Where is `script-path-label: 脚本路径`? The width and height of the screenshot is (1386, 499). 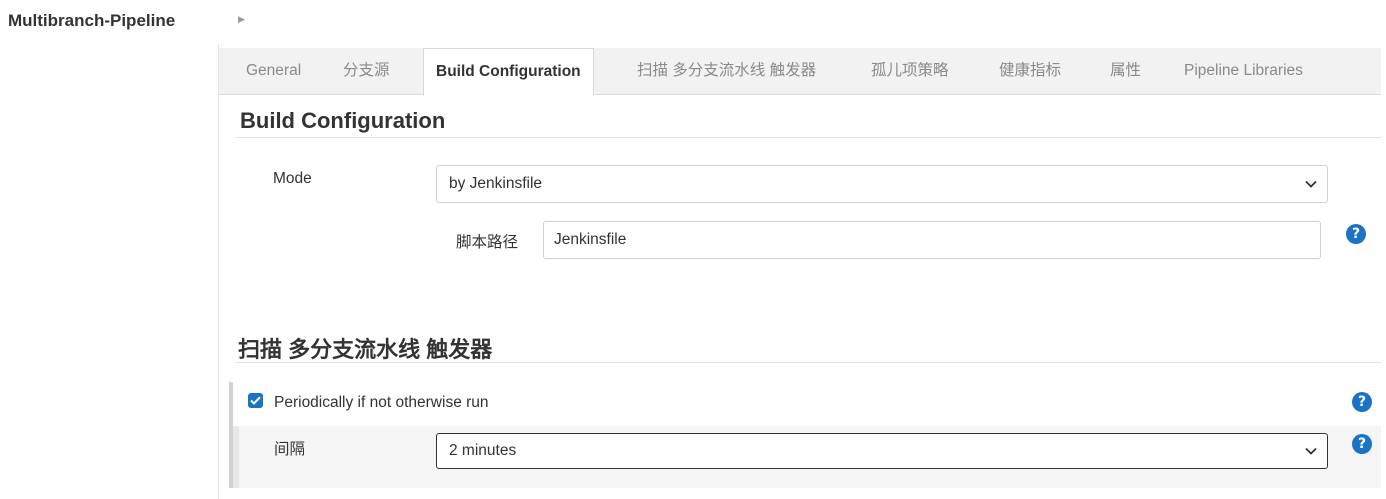
script-path-label: 脚本路径 is located at coordinates (487, 242).